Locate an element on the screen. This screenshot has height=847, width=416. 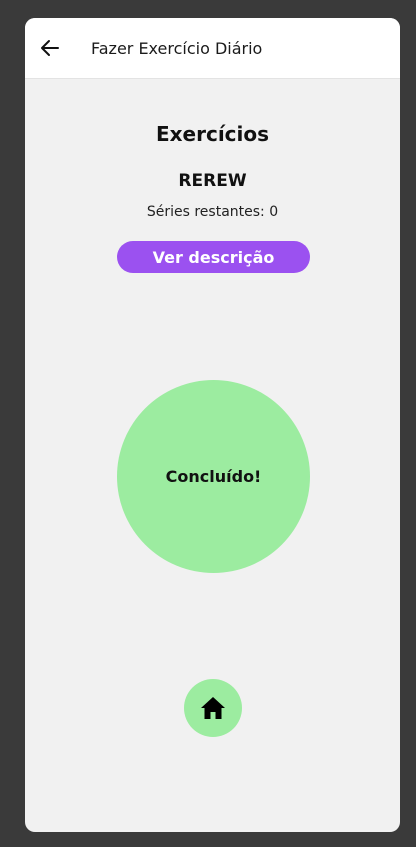
arrow-left-icon is located at coordinates (50, 48).